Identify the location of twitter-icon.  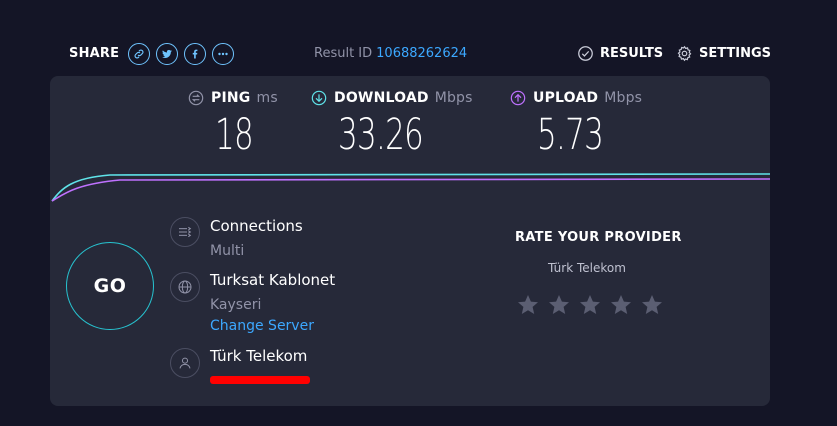
(167, 53).